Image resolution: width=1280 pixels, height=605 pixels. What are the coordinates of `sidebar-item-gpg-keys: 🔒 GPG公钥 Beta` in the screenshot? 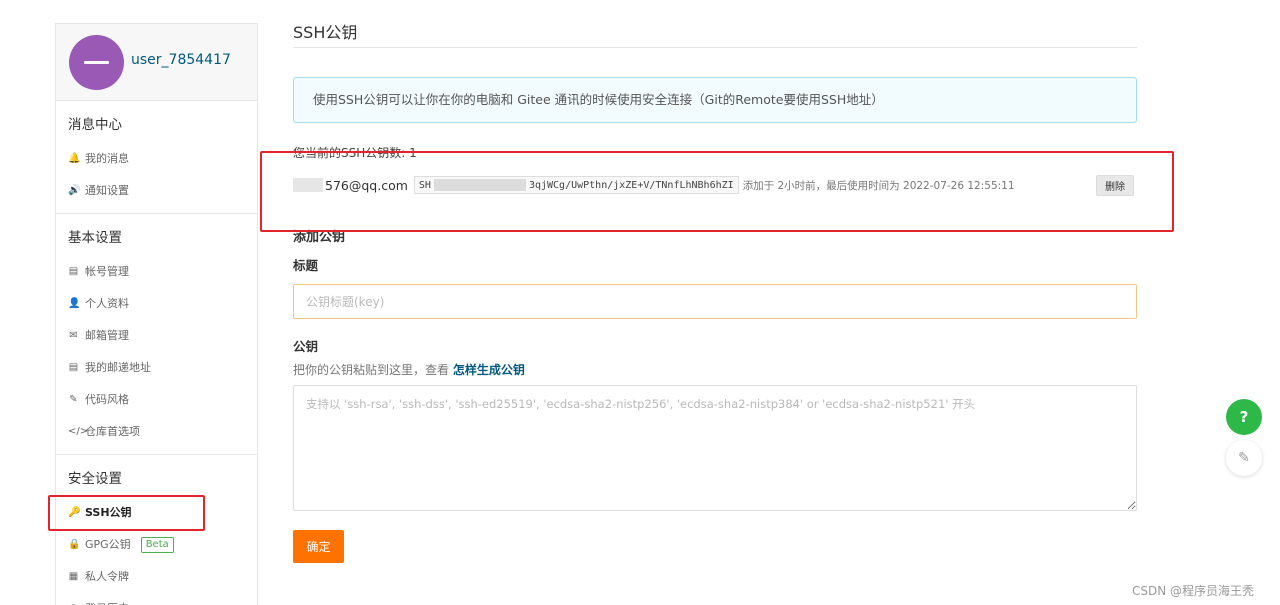 It's located at (156, 545).